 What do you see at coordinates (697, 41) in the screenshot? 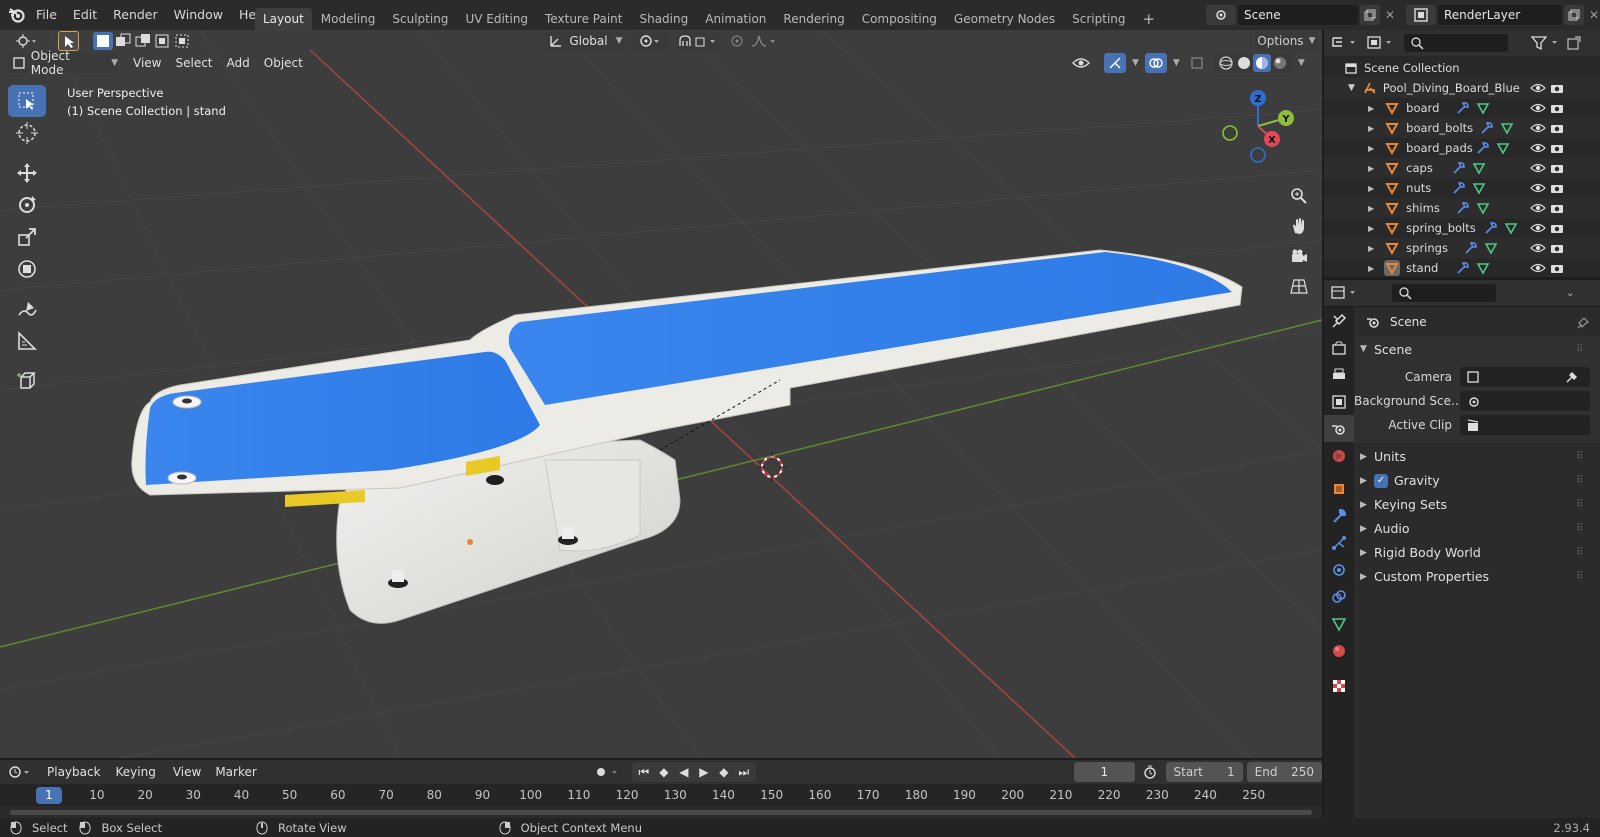
I see `snap-icon` at bounding box center [697, 41].